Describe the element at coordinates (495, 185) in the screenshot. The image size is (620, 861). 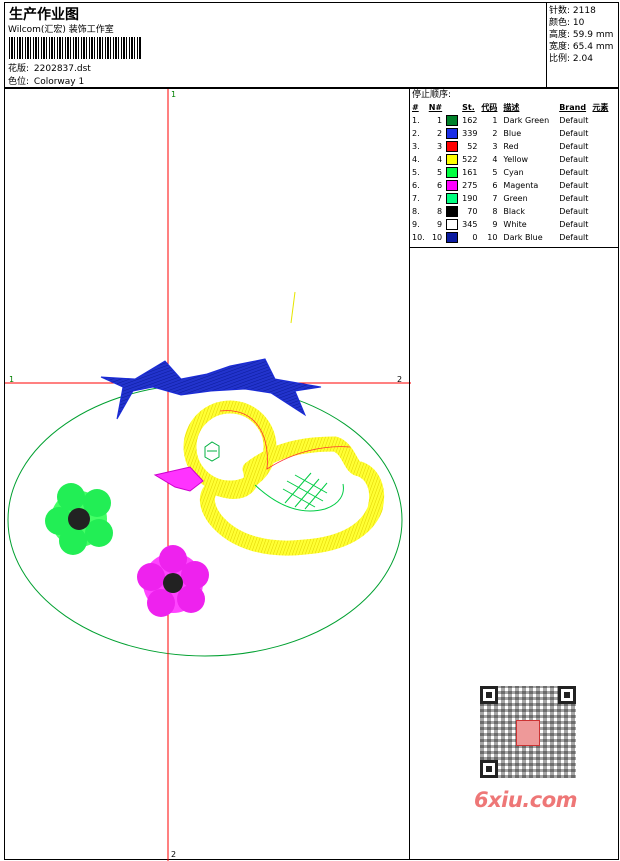
I see `cell-code: 6` at that location.